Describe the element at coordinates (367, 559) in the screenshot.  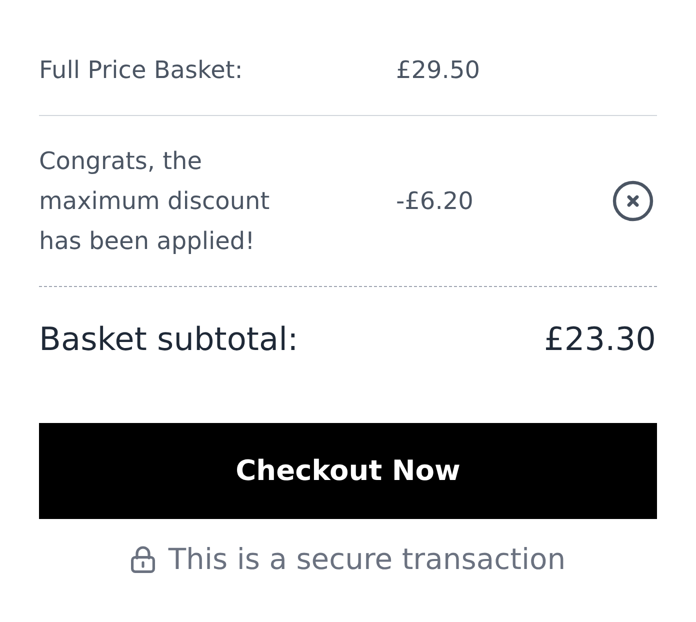
I see `secure-transaction-text: This is a secure transaction` at that location.